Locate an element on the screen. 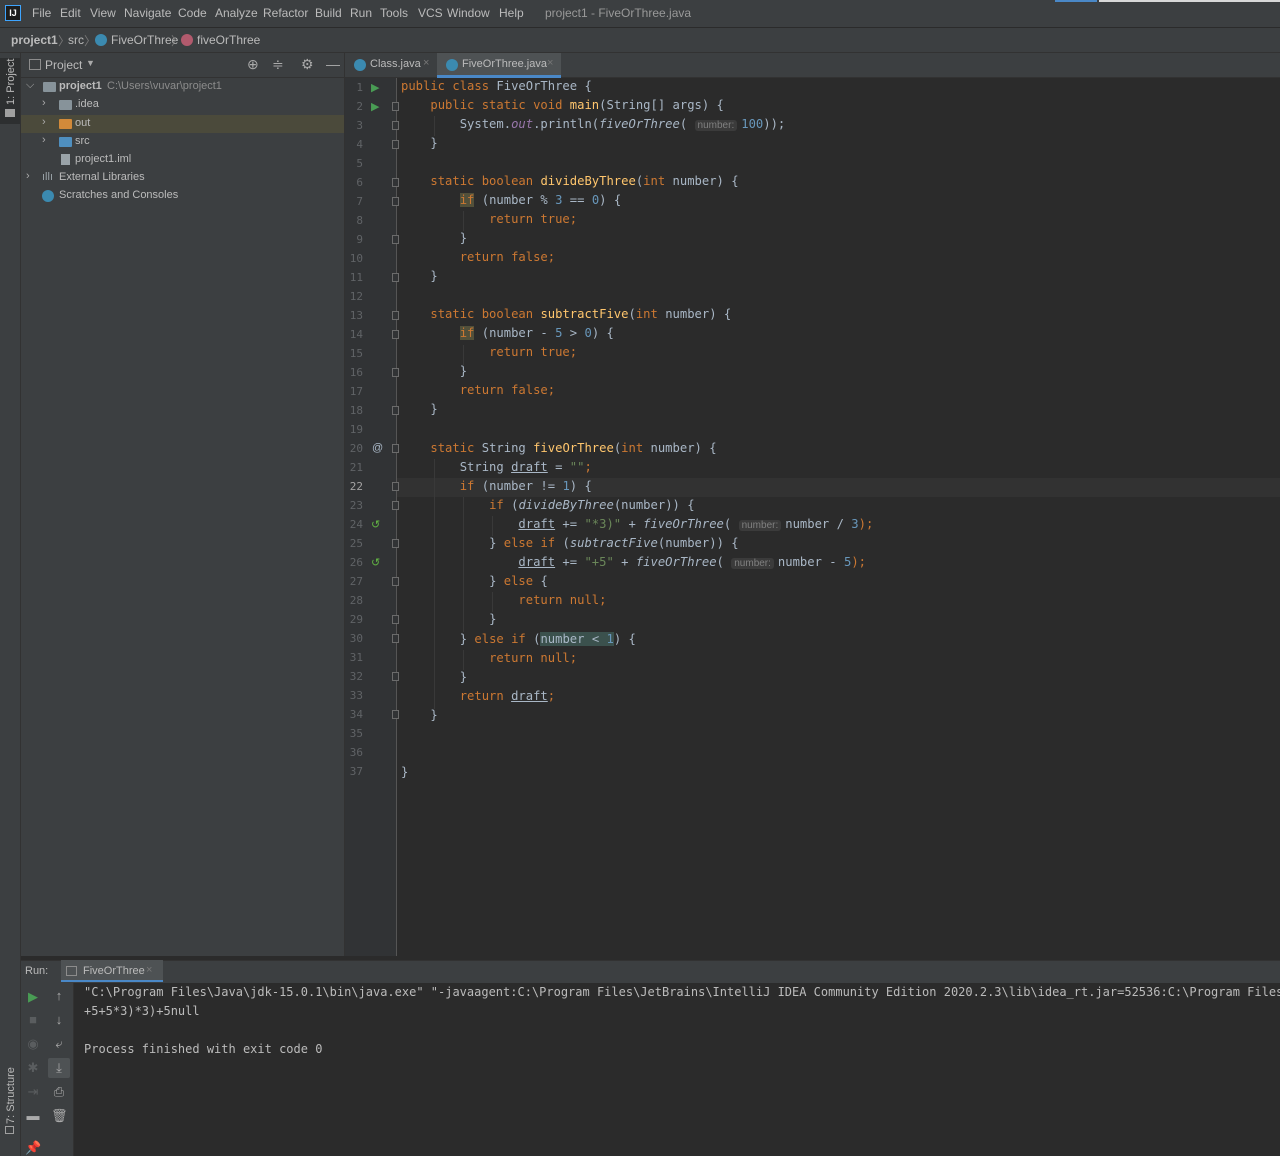  scroll-to-end-icon: ⤓ is located at coordinates (59, 1068).